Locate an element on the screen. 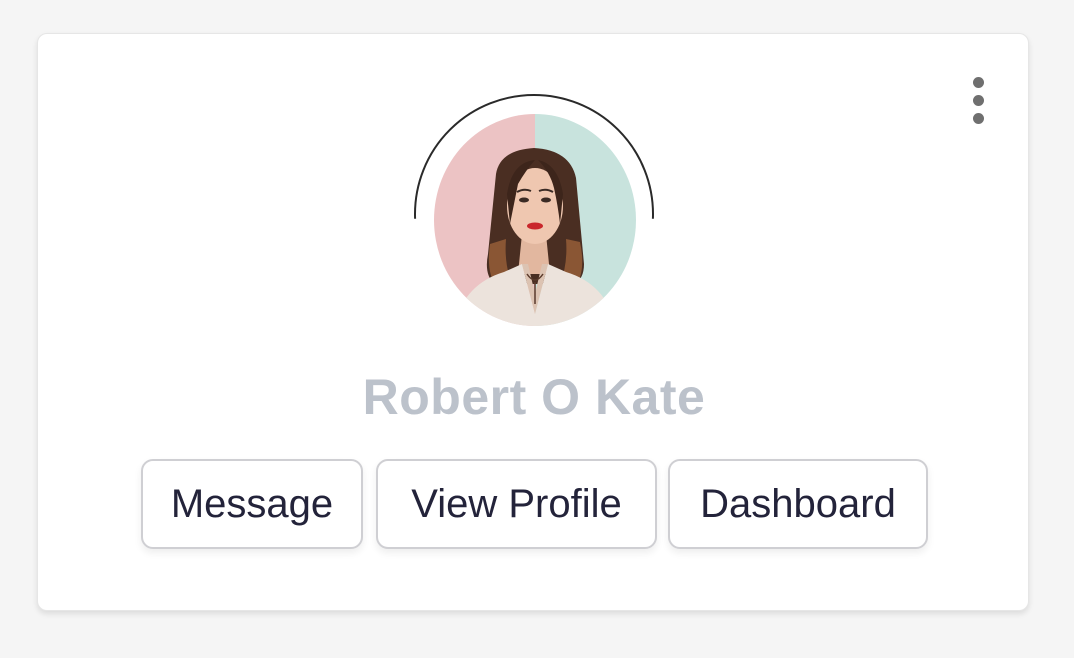 This screenshot has height=658, width=1074. more-options-button is located at coordinates (978, 100).